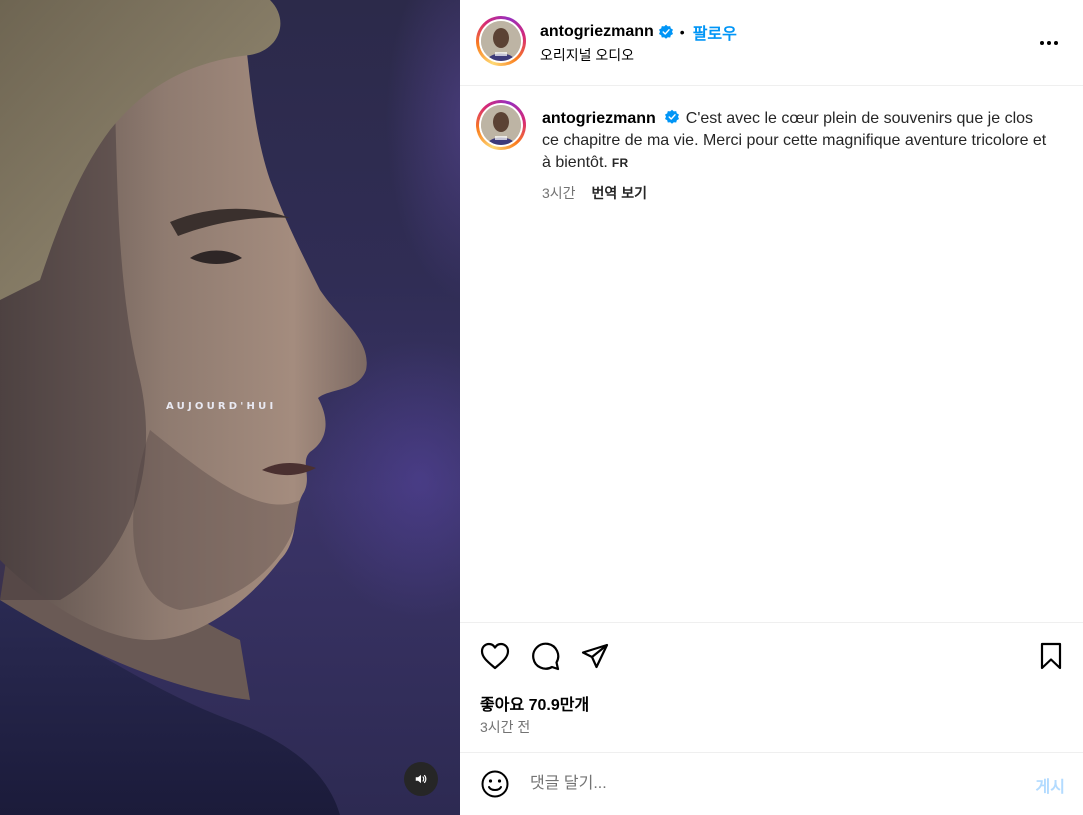  What do you see at coordinates (771, 43) in the screenshot?
I see `post-header: antogriezmann • 팔로우 오리지널 오디오` at bounding box center [771, 43].